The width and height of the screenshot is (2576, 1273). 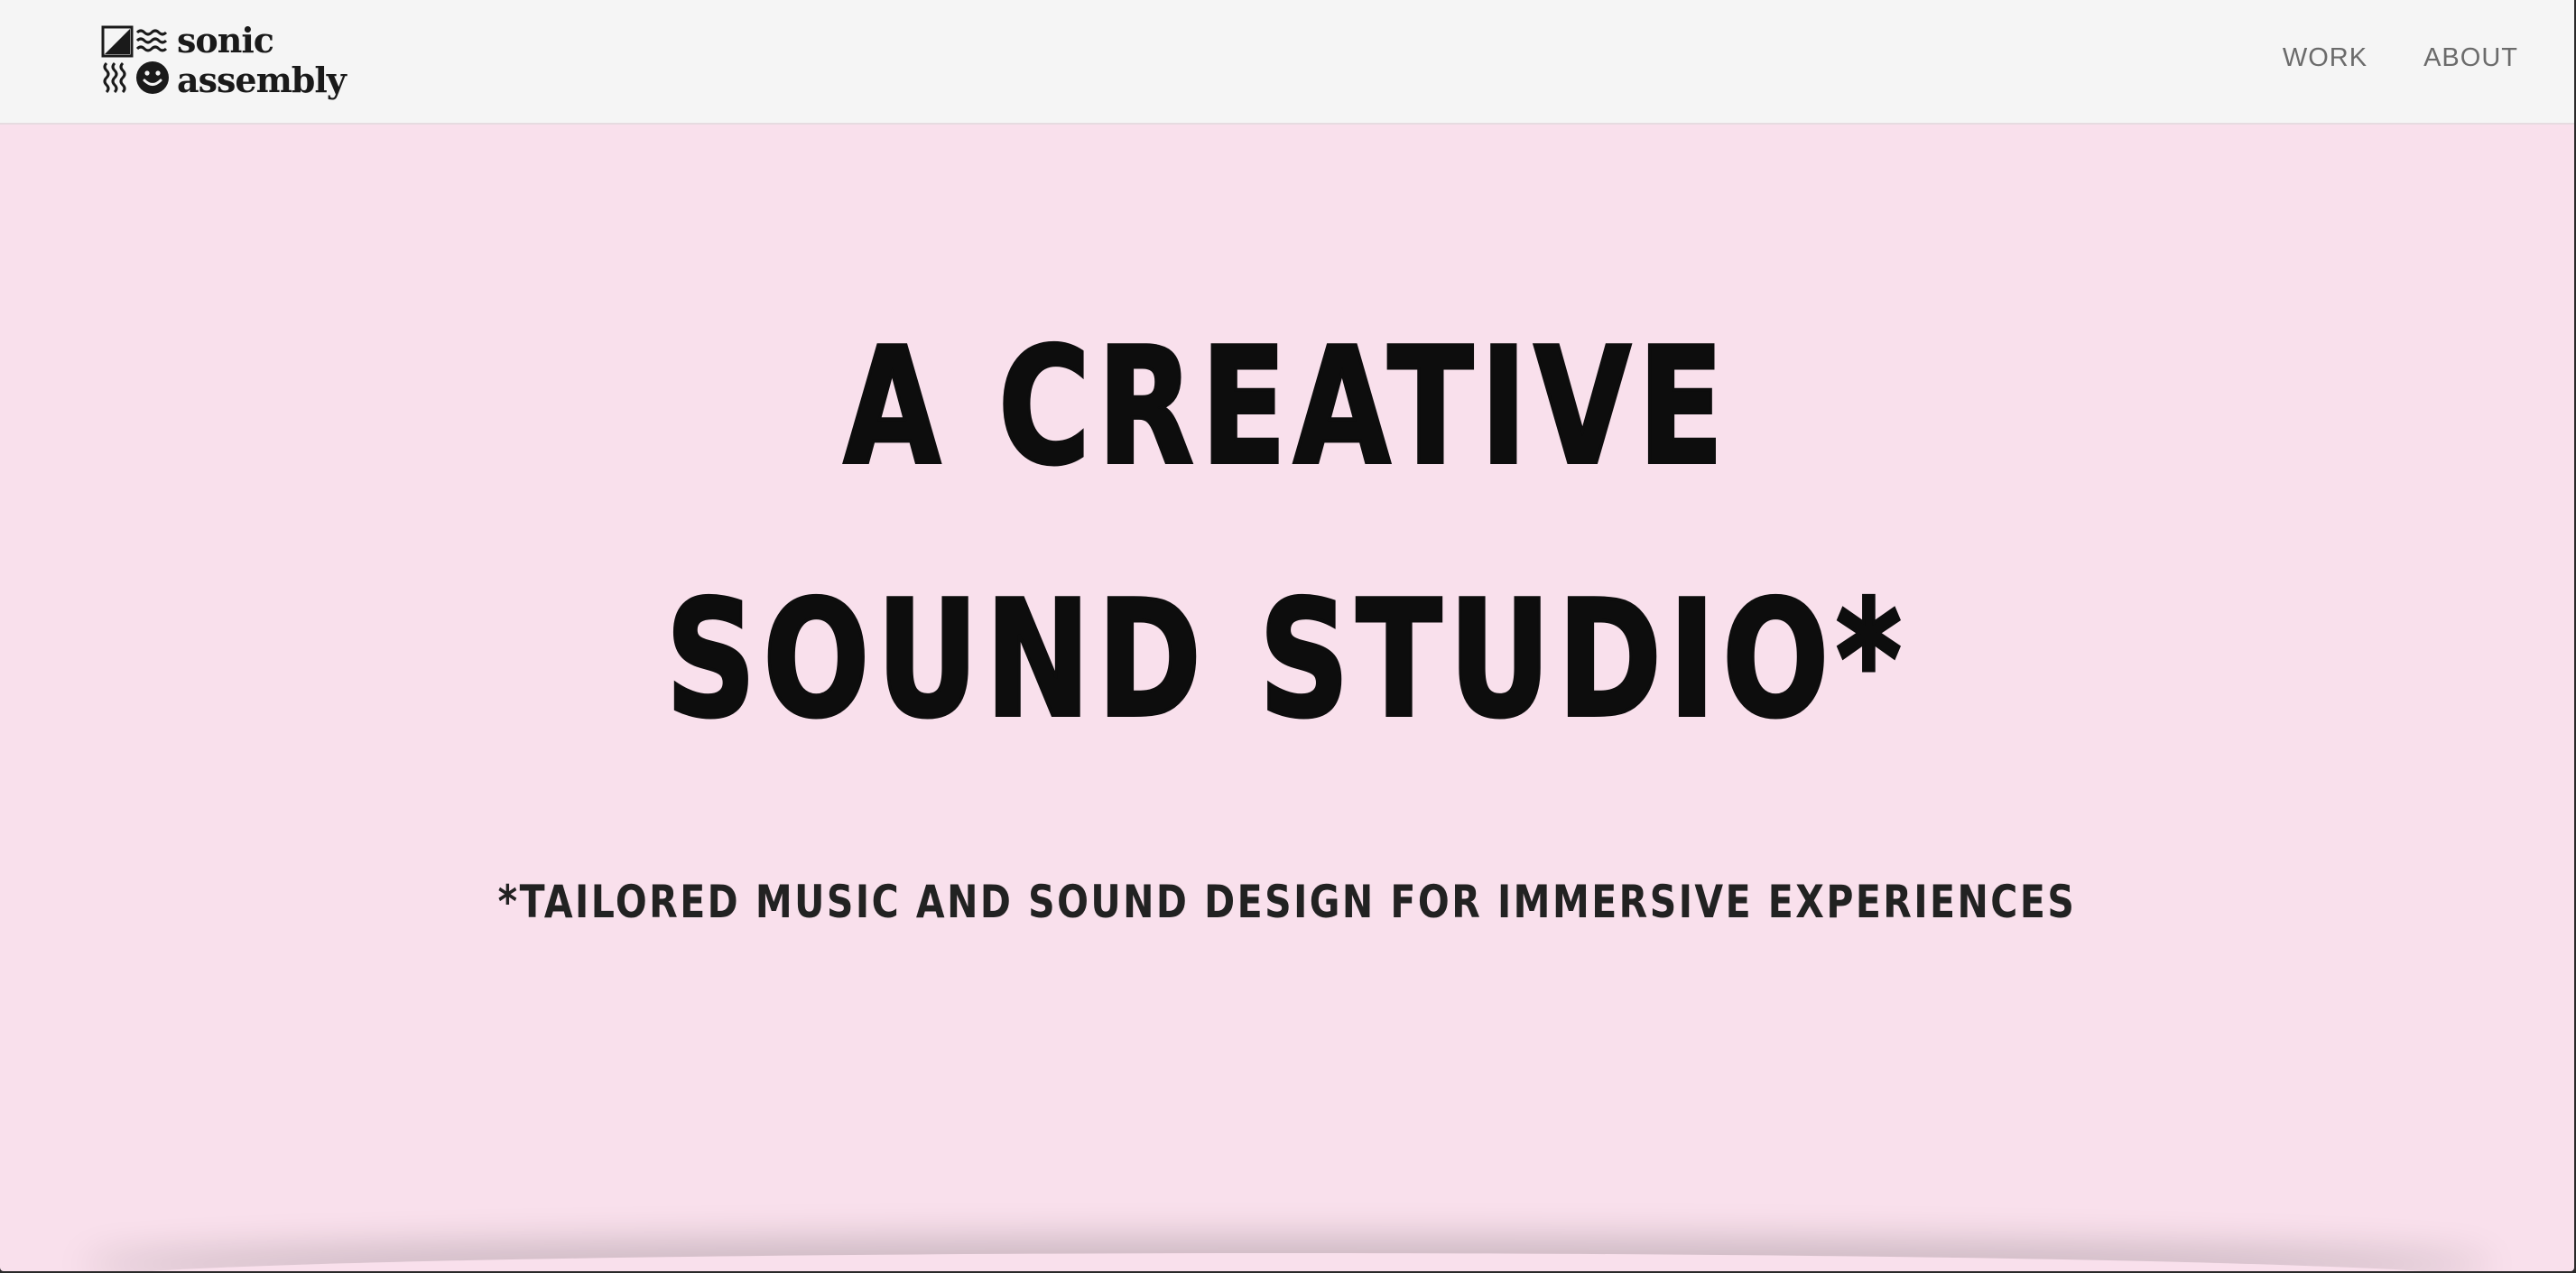 I want to click on site-header: sonic assembly WORK ABOUT, so click(x=1287, y=62).